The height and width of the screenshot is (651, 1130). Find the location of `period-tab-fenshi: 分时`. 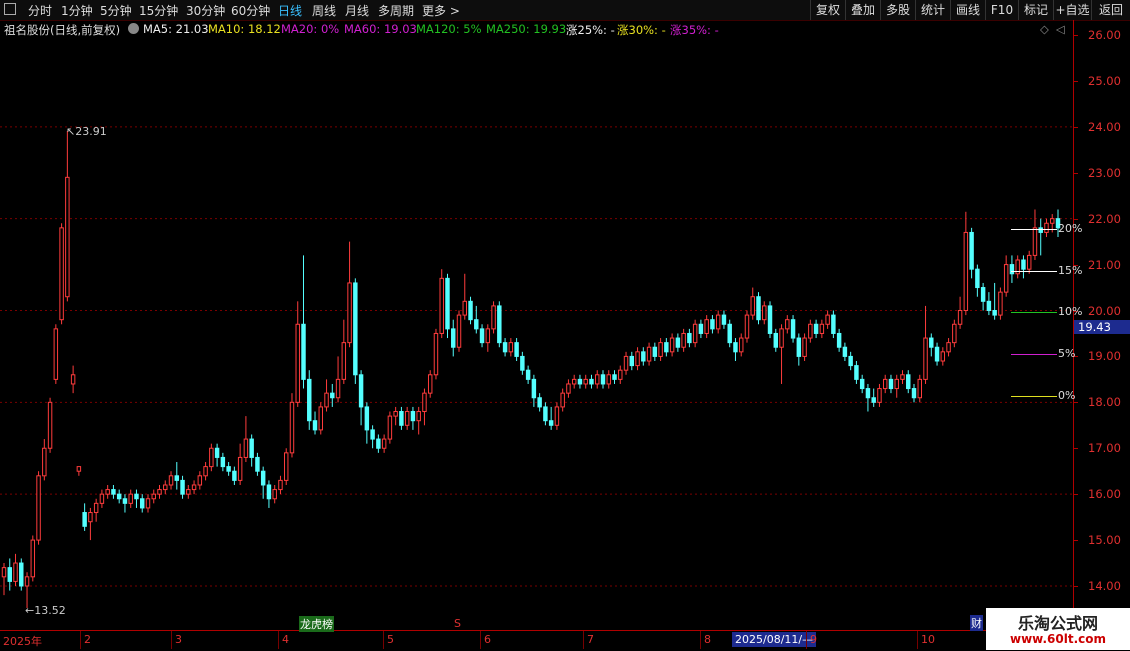

period-tab-fenshi: 分时 is located at coordinates (40, 10).